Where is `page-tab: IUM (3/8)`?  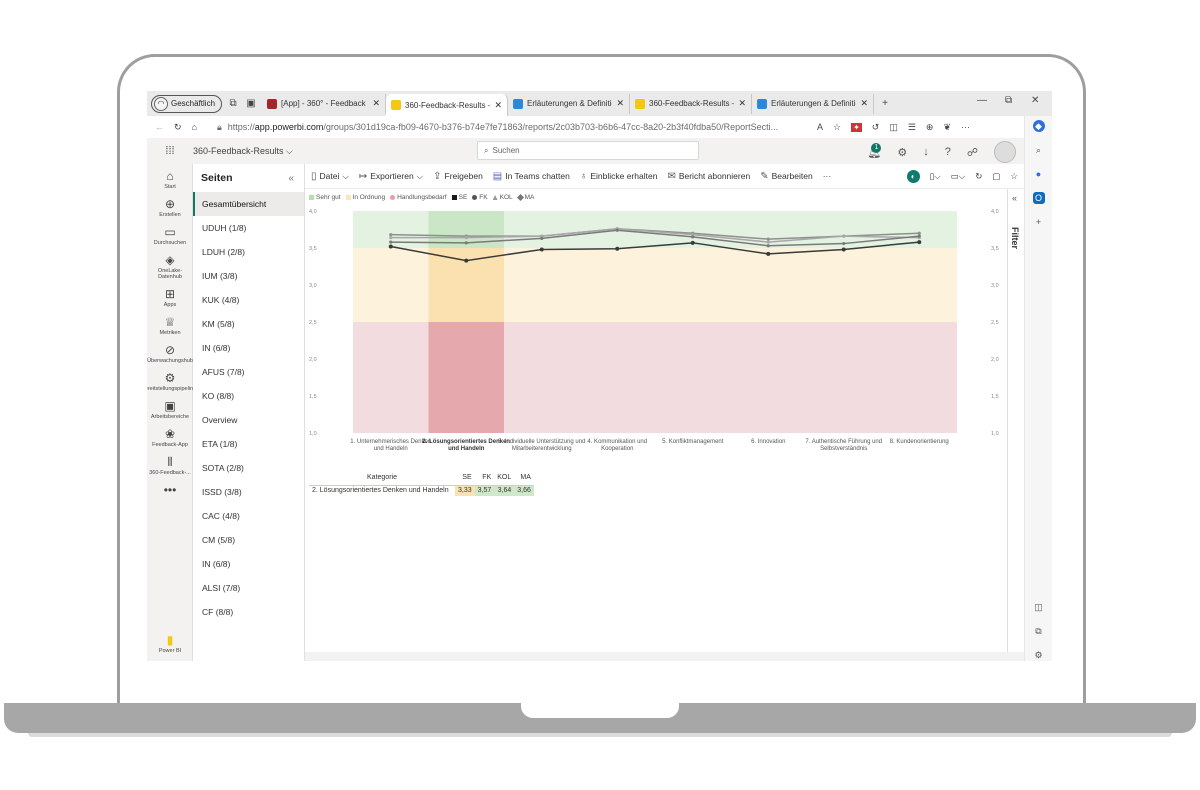
page-tab: IUM (3/8) is located at coordinates (248, 276).